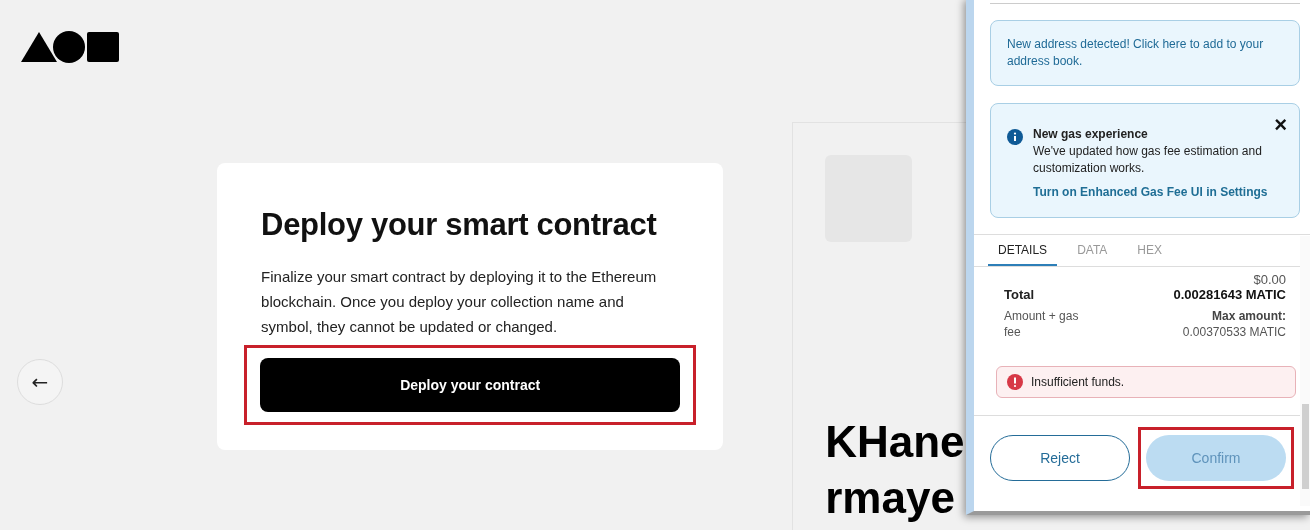 The width and height of the screenshot is (1310, 530). What do you see at coordinates (1015, 137) in the screenshot?
I see `info-icon` at bounding box center [1015, 137].